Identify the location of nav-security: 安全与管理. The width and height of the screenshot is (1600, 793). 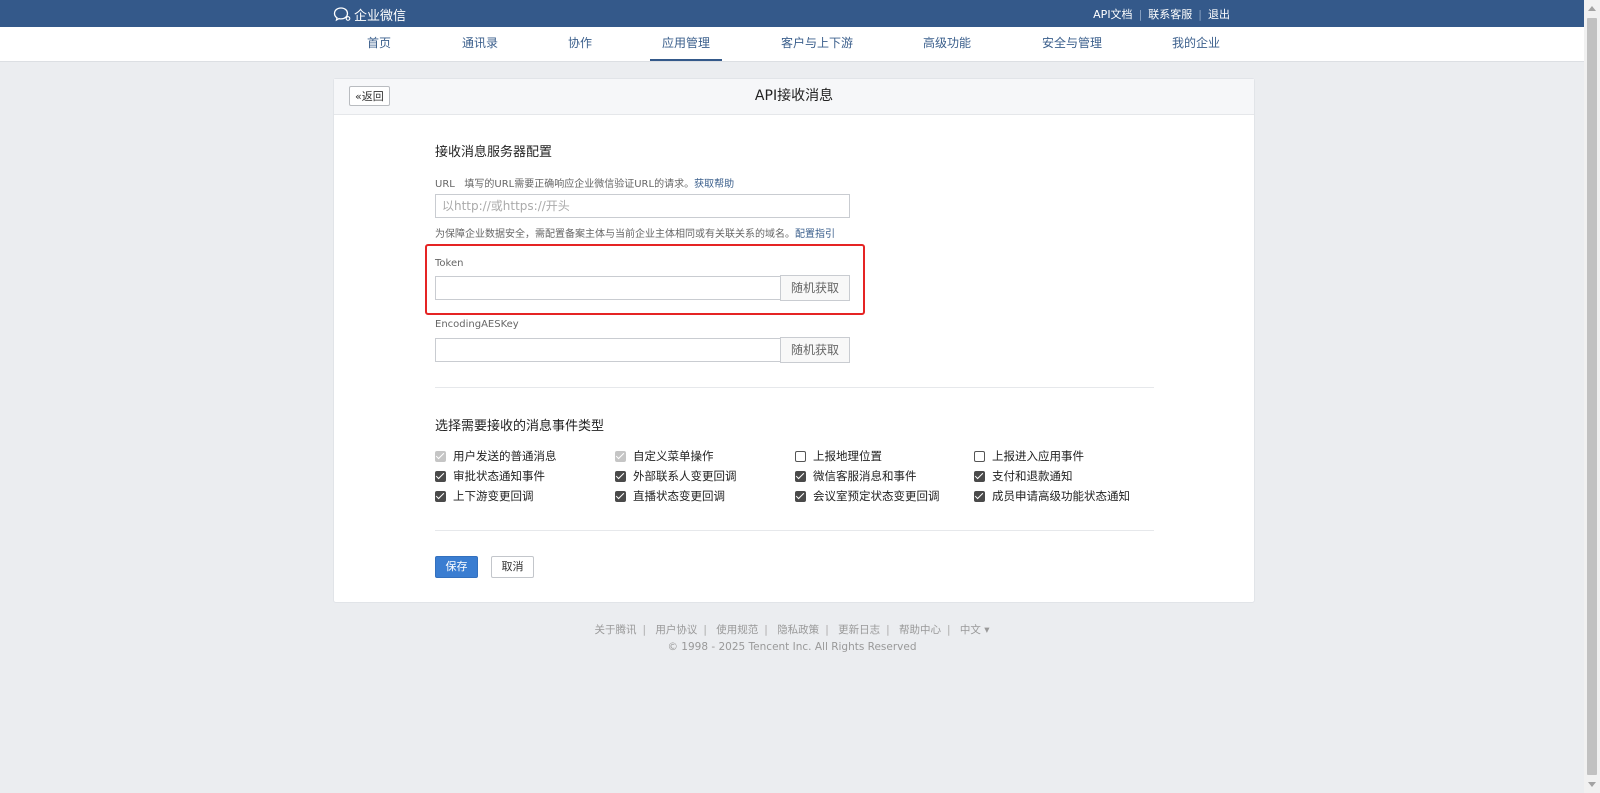
(1072, 44).